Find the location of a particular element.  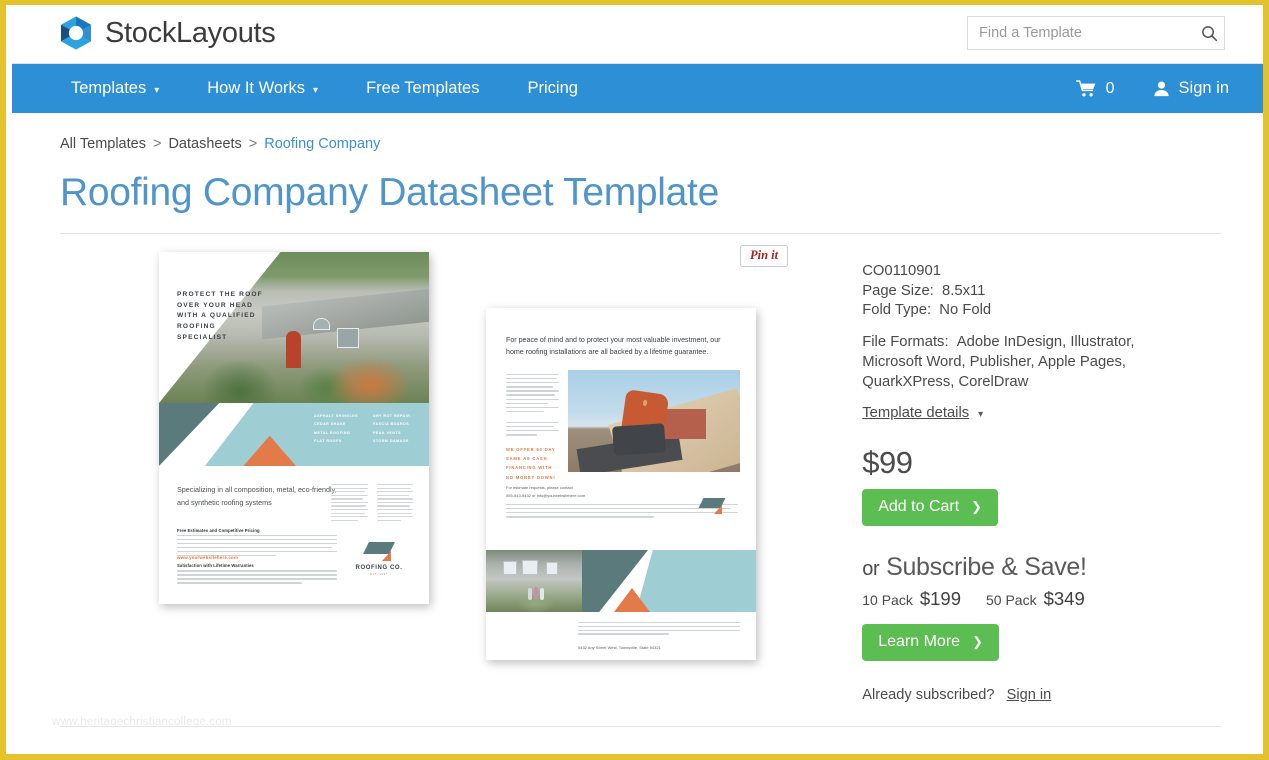

subscribe-heading: or Subscribe & Save! is located at coordinates (1041, 567).